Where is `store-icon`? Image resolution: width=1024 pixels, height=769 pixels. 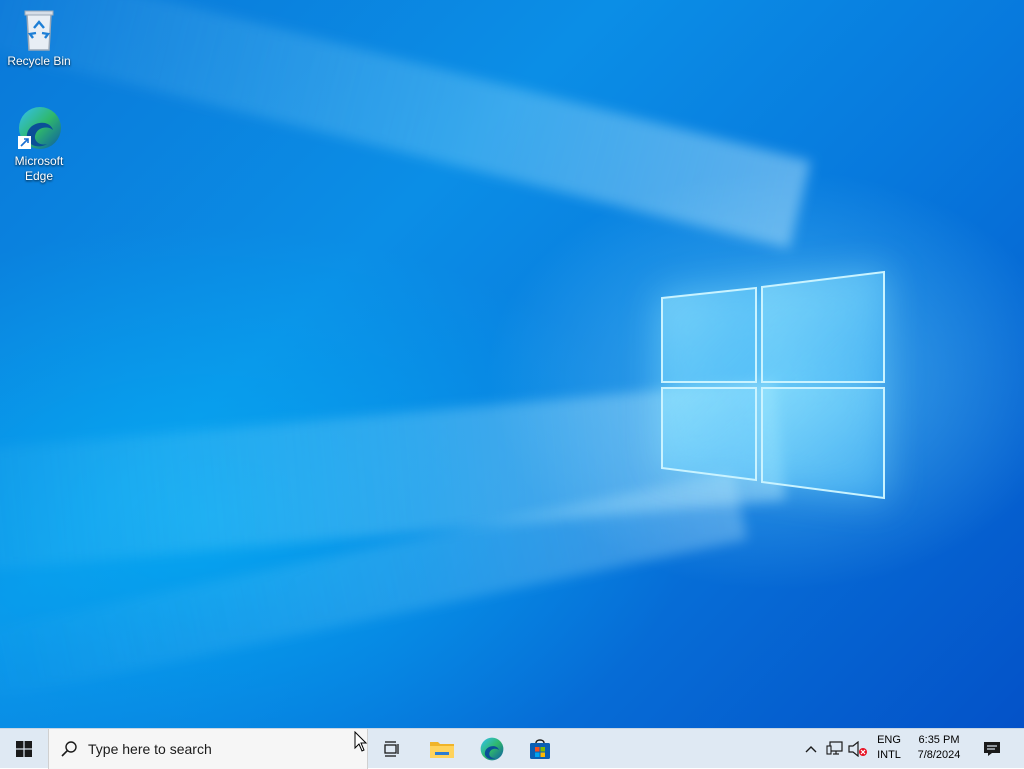 store-icon is located at coordinates (540, 749).